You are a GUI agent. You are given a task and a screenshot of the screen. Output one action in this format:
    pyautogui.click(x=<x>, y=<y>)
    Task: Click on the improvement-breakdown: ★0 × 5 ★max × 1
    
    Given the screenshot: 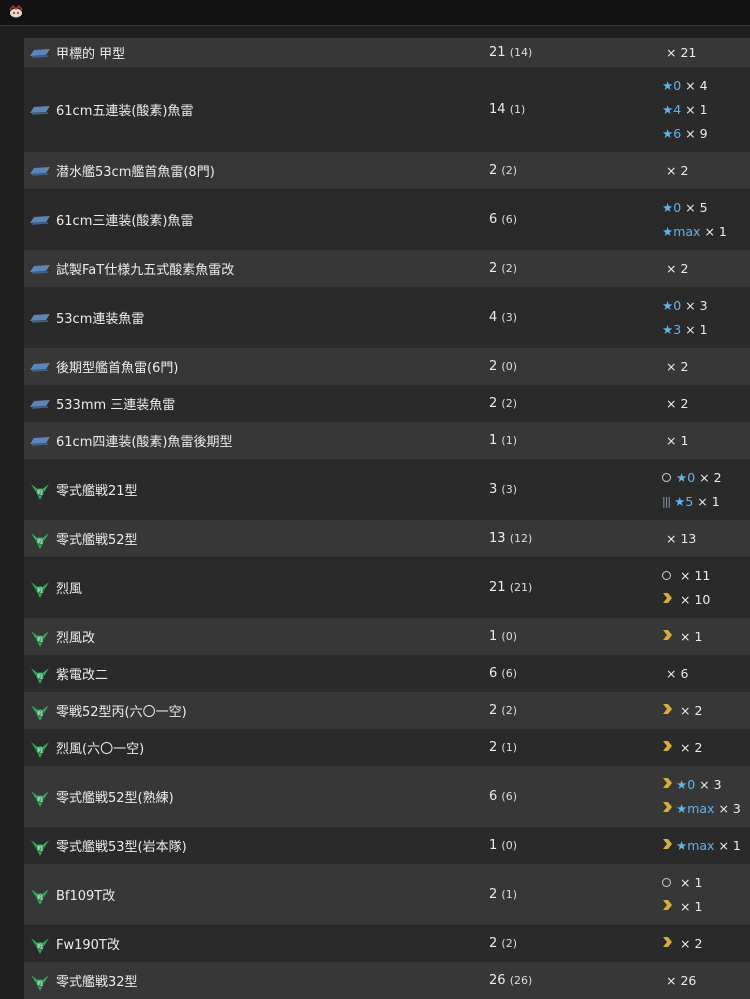 What is the action you would take?
    pyautogui.click(x=694, y=220)
    